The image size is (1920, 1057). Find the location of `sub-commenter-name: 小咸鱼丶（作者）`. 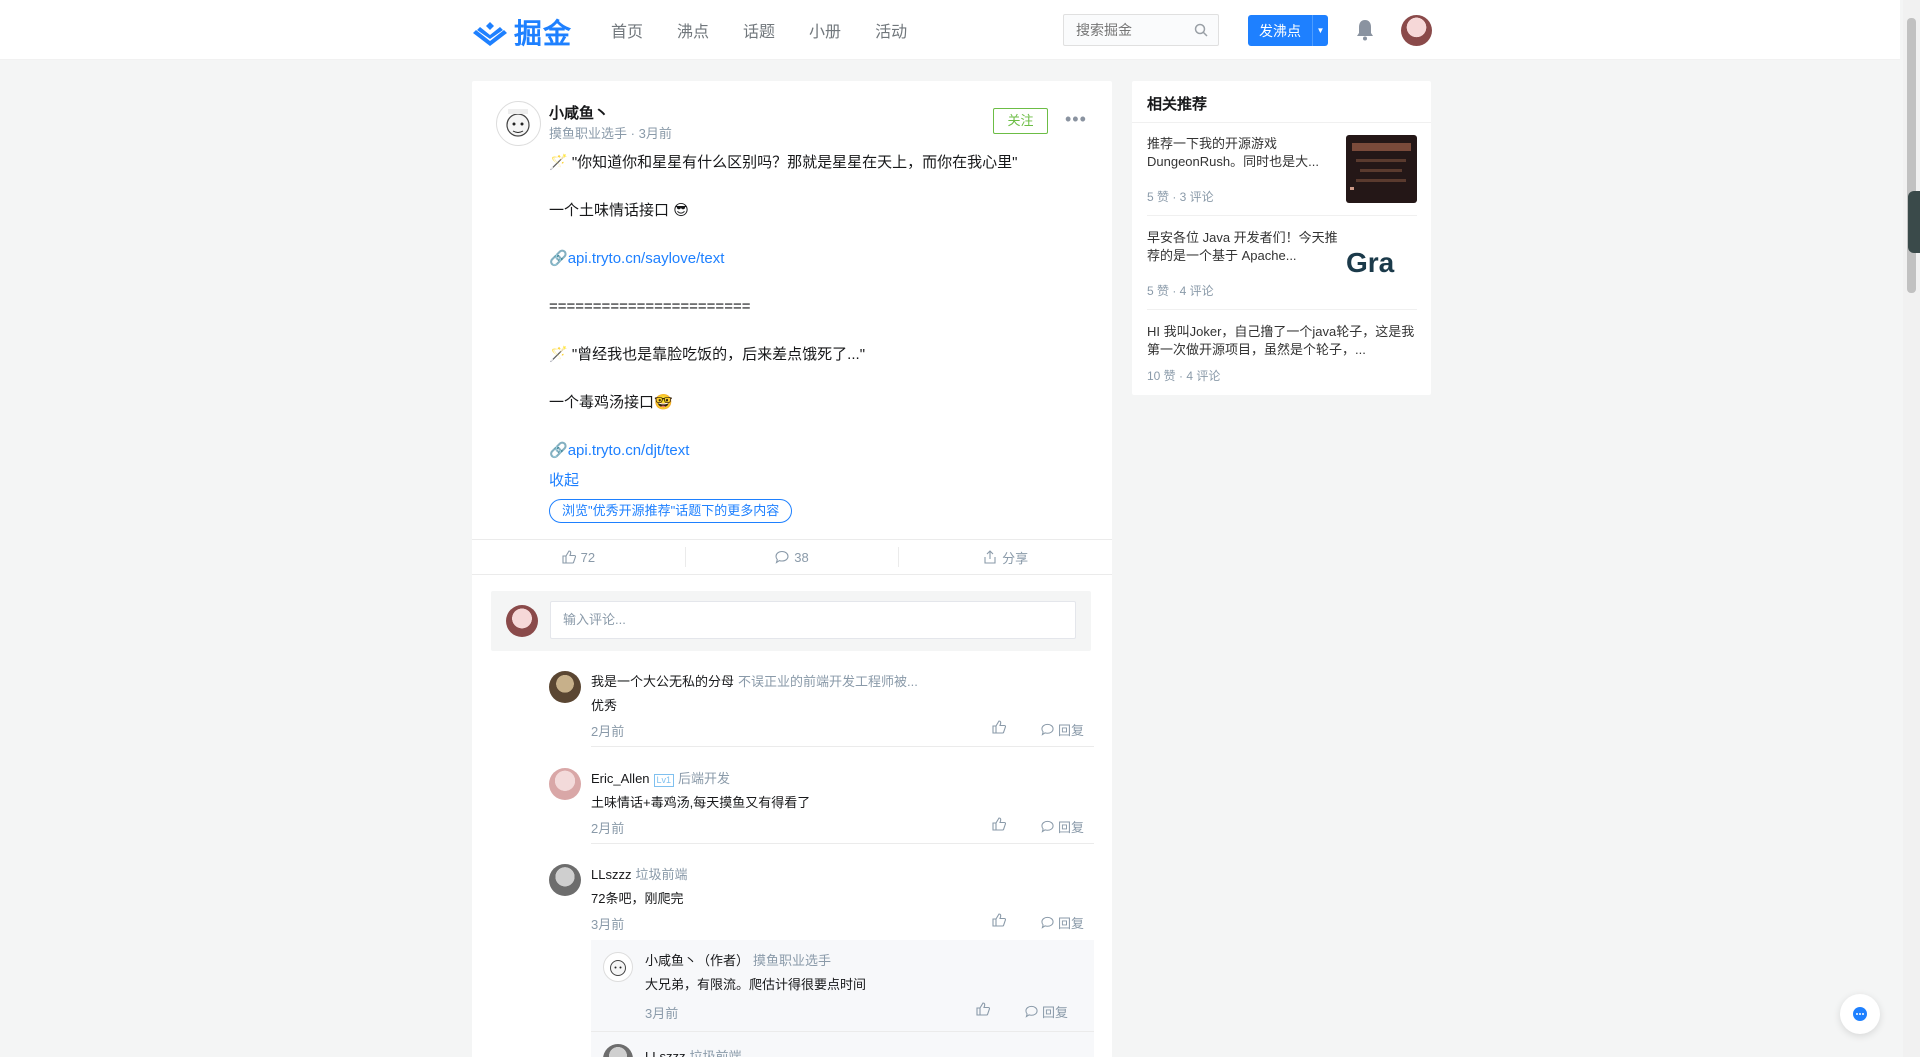

sub-commenter-name: 小咸鱼丶（作者） is located at coordinates (697, 960).